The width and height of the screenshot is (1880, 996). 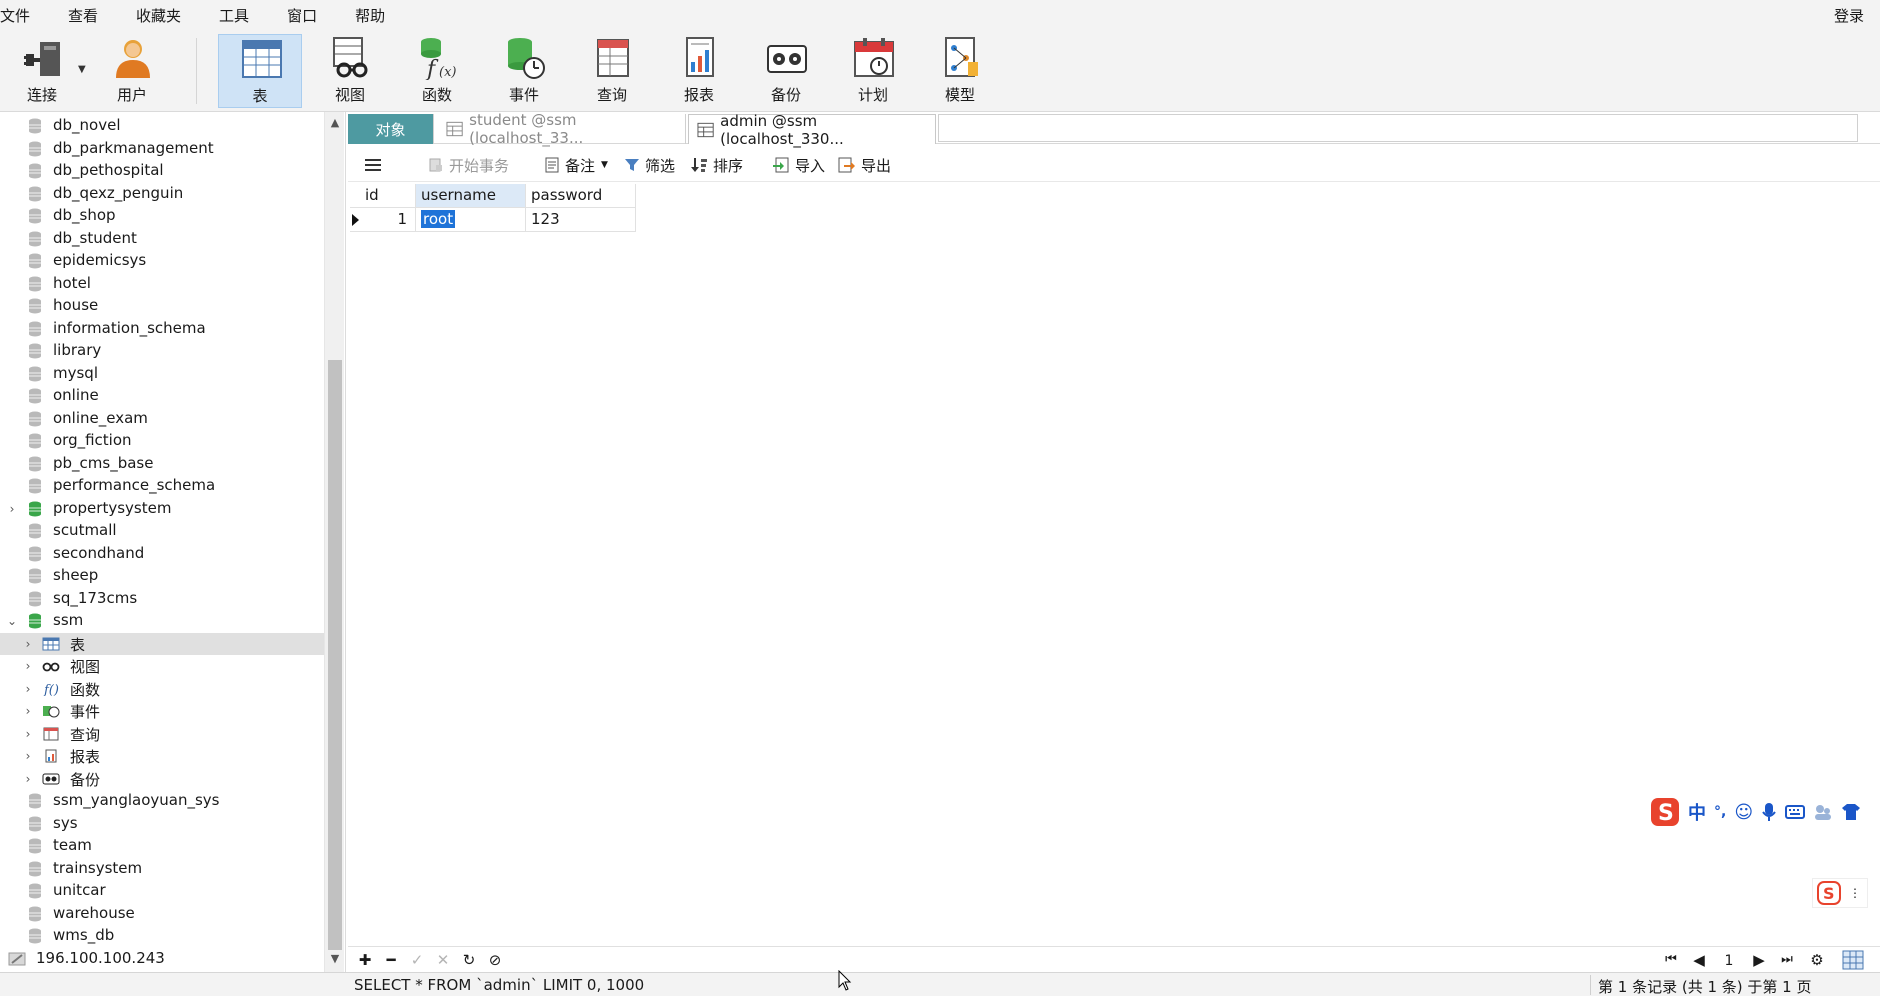 I want to click on sidebar-item-epidemicsys: epidemicsys, so click(x=162, y=261).